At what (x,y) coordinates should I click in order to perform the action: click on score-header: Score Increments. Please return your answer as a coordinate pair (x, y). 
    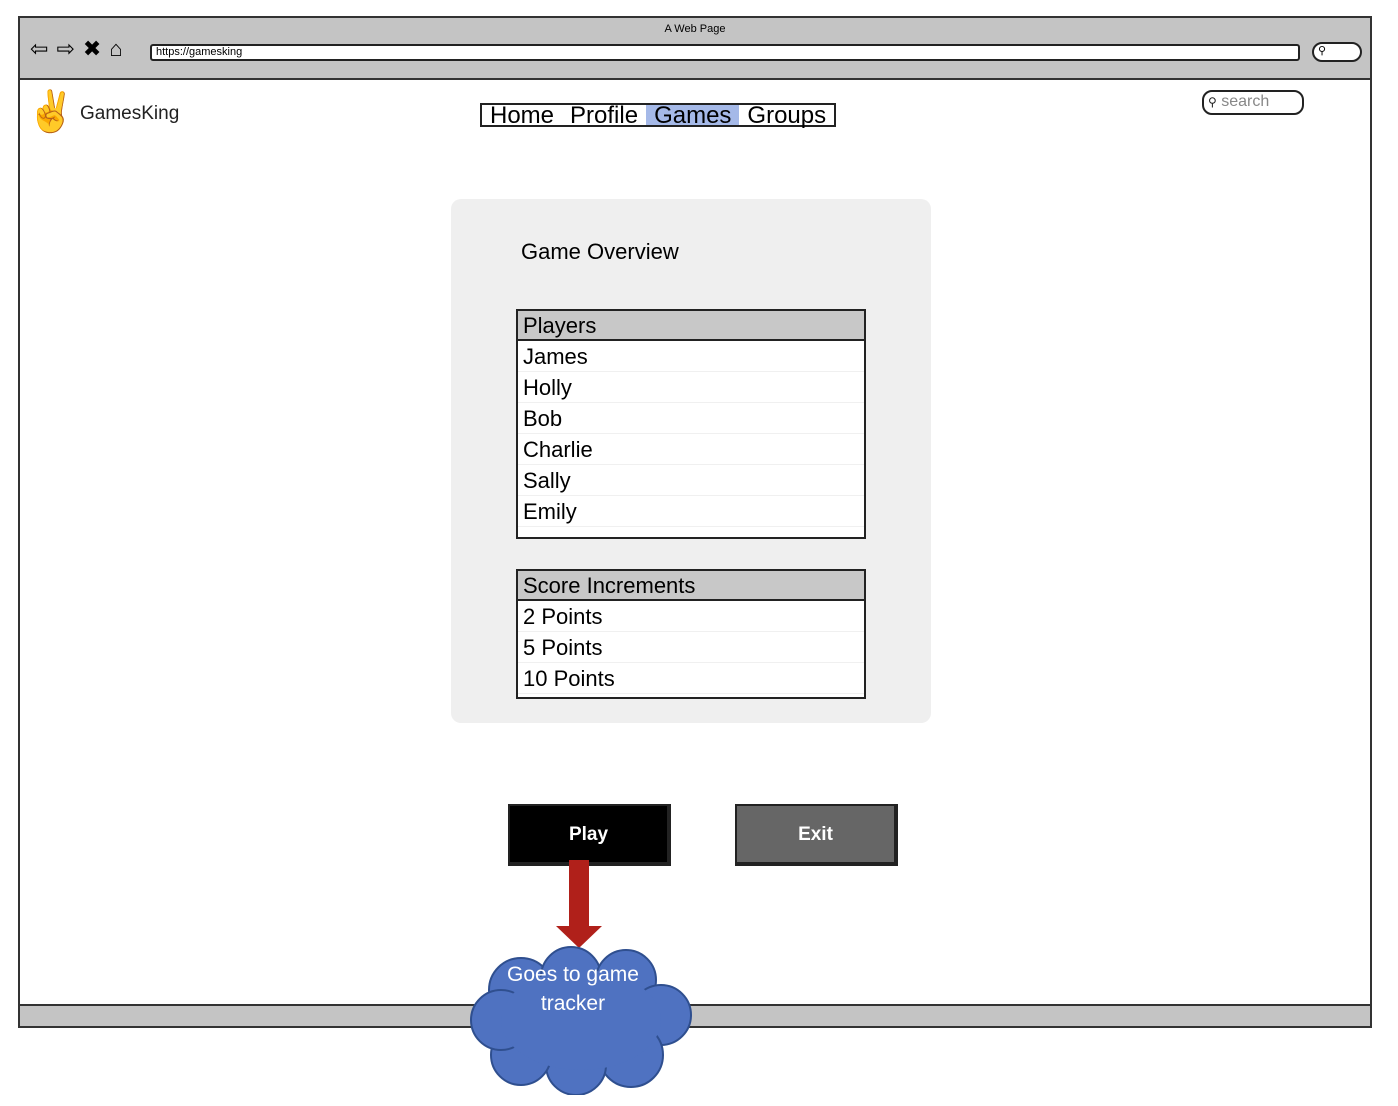
    Looking at the image, I should click on (691, 586).